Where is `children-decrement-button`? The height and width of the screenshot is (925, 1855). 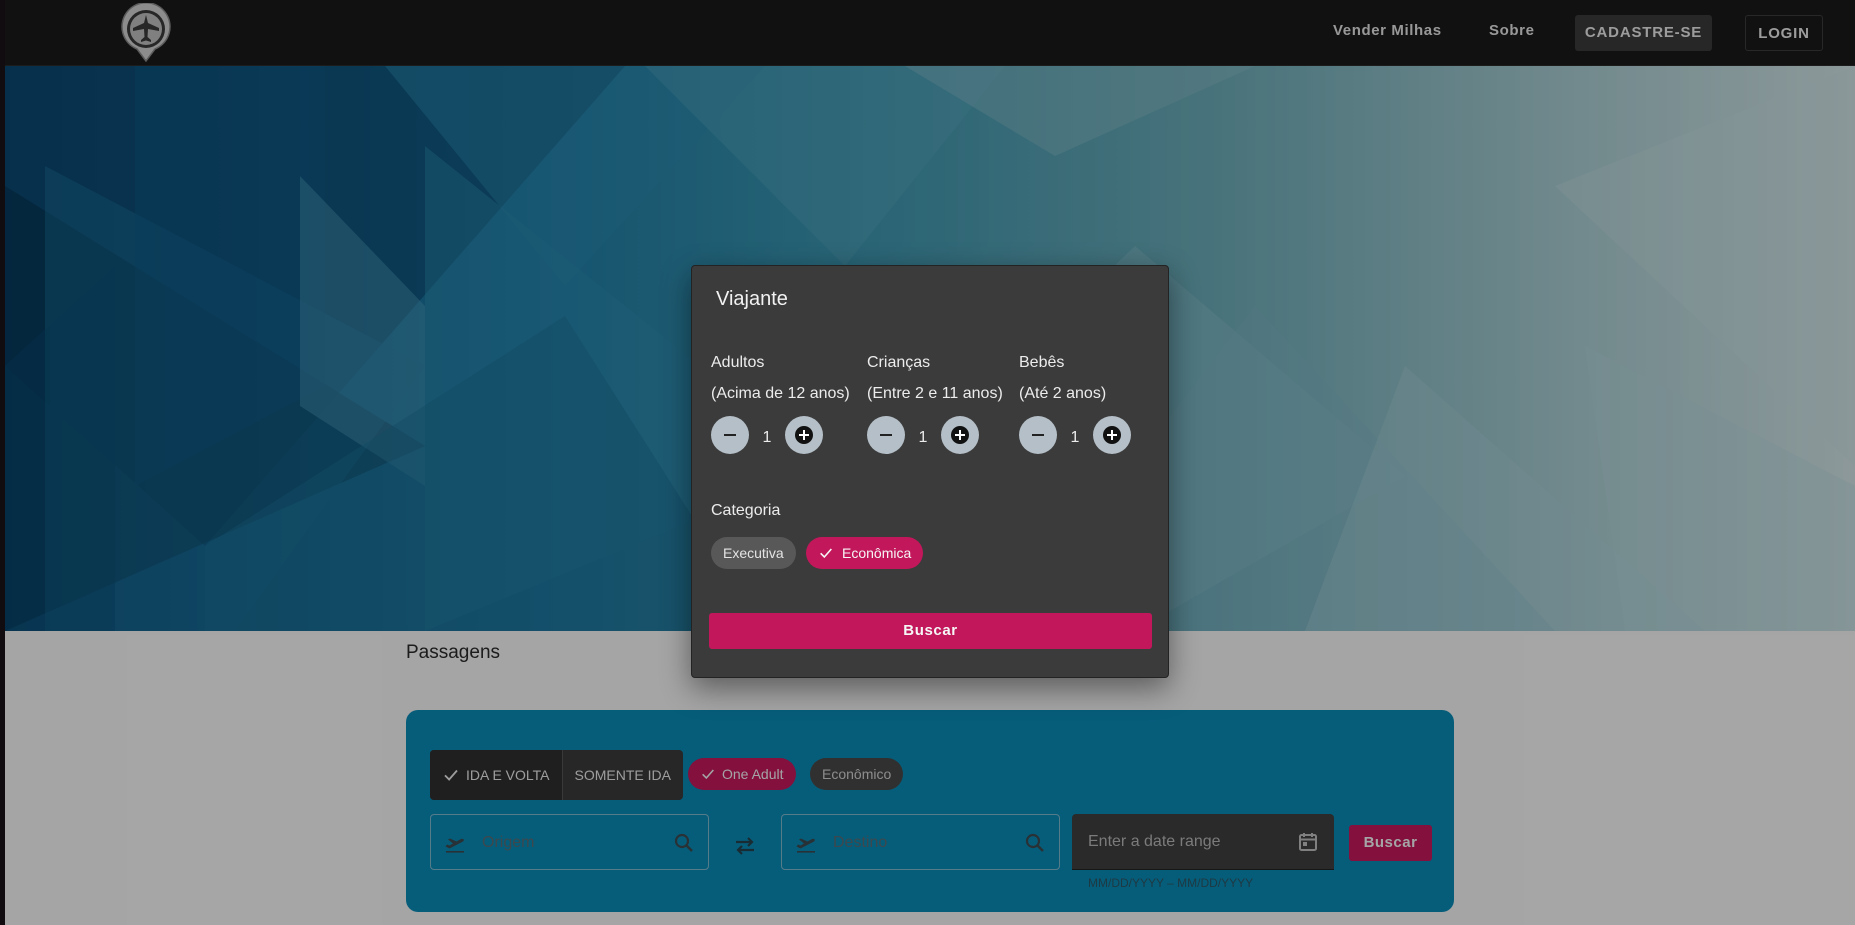
children-decrement-button is located at coordinates (886, 435).